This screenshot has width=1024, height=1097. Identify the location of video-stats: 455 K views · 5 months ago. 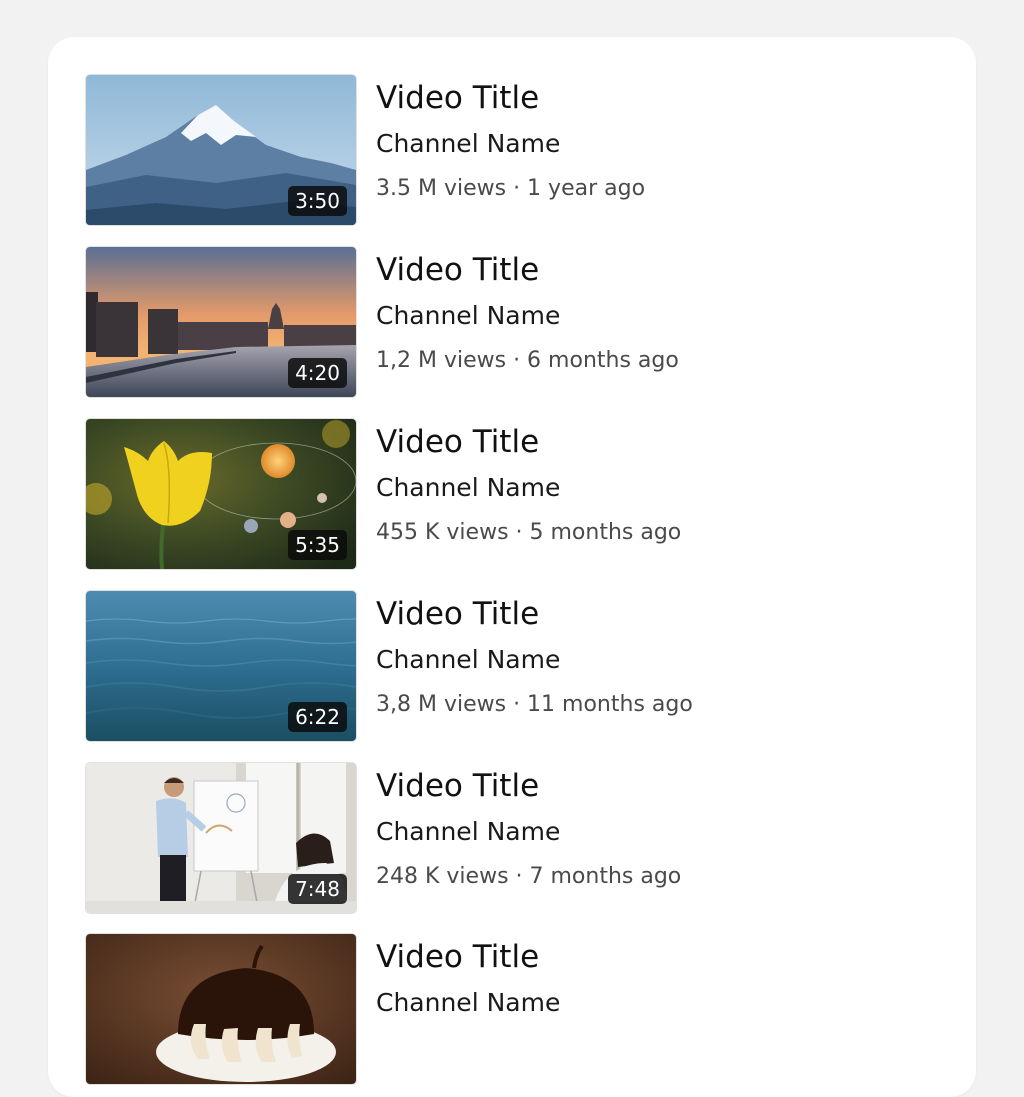
(529, 532).